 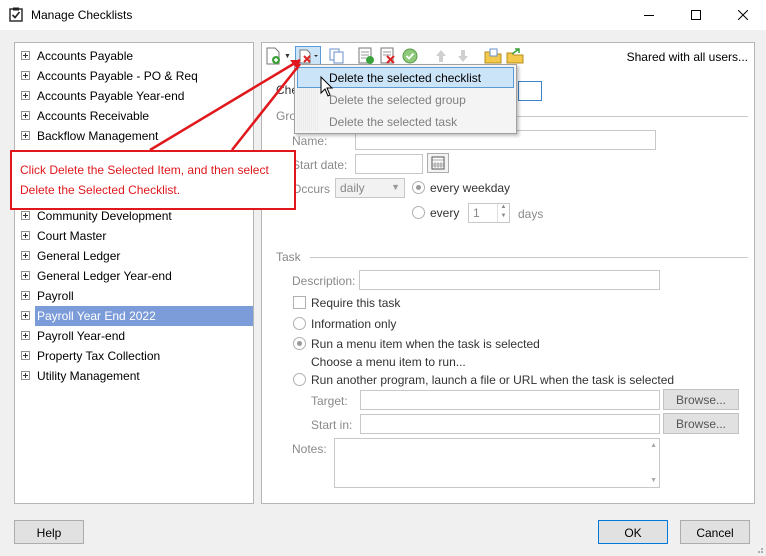 What do you see at coordinates (653, 445) in the screenshot?
I see `scroll-up-icon: ▲` at bounding box center [653, 445].